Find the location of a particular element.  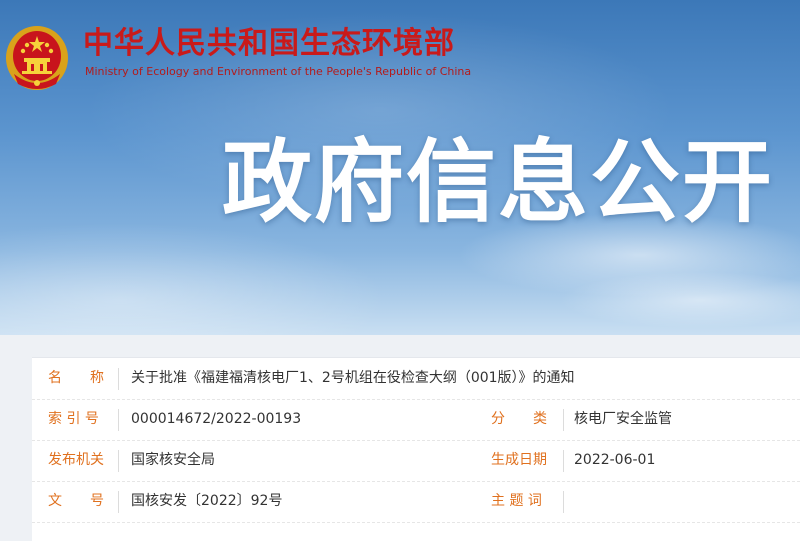

date-value: 2022-06-01 is located at coordinates (615, 460).